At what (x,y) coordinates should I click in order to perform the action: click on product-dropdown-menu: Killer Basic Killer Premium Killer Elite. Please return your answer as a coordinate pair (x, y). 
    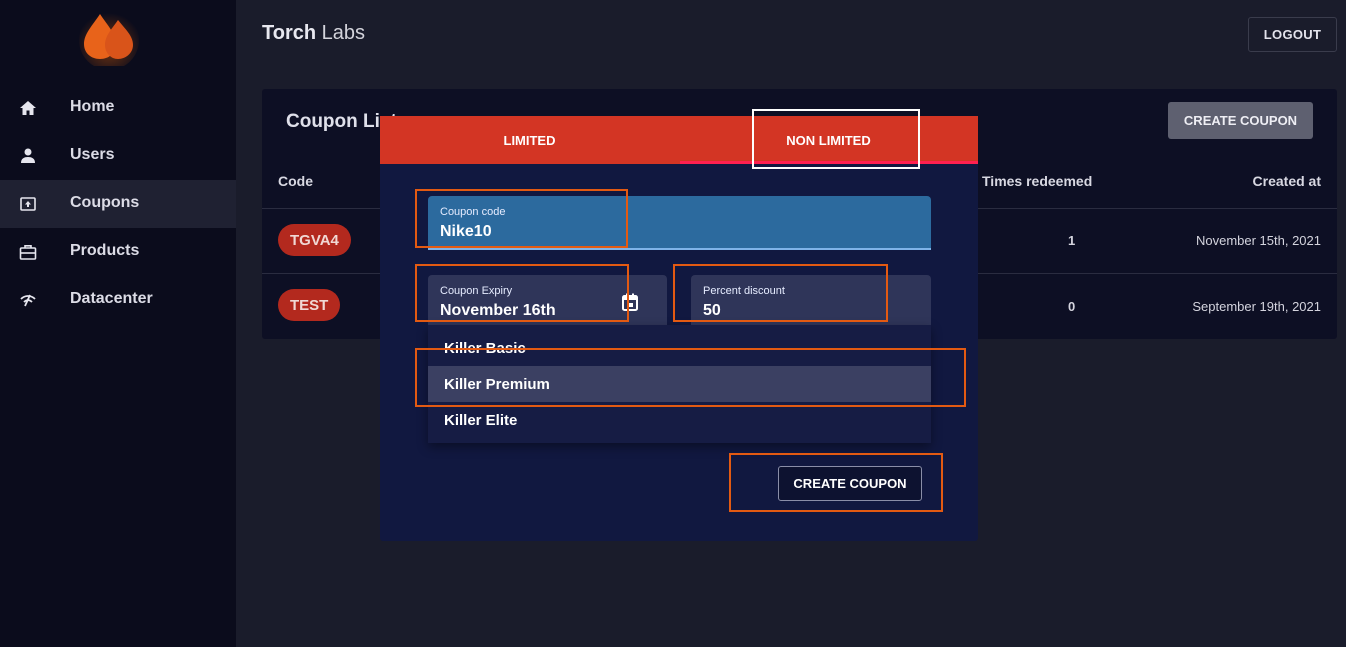
    Looking at the image, I should click on (679, 384).